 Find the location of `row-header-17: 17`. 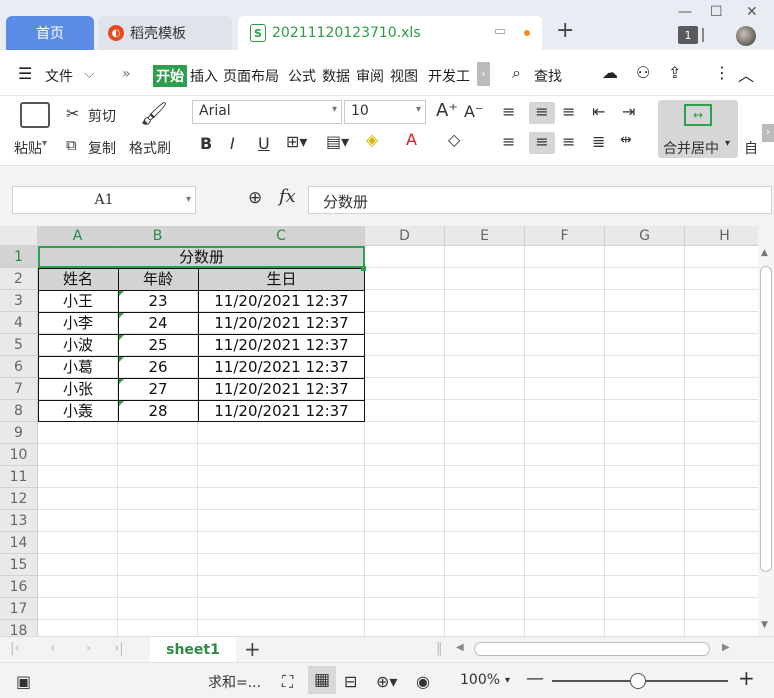

row-header-17: 17 is located at coordinates (19, 609).